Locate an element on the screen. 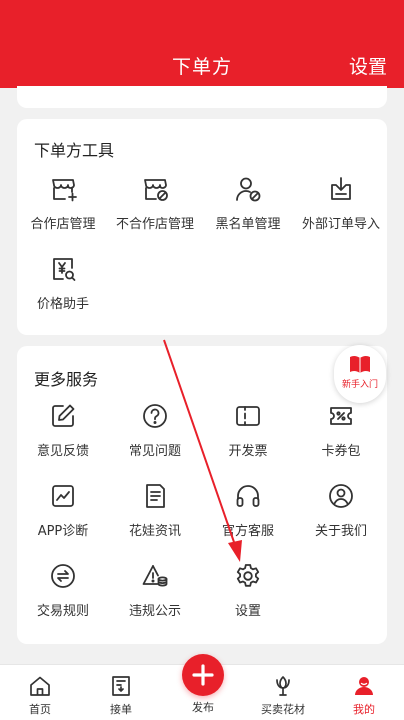 This screenshot has width=404, height=720. tab-mine: 我的 is located at coordinates (364, 692).